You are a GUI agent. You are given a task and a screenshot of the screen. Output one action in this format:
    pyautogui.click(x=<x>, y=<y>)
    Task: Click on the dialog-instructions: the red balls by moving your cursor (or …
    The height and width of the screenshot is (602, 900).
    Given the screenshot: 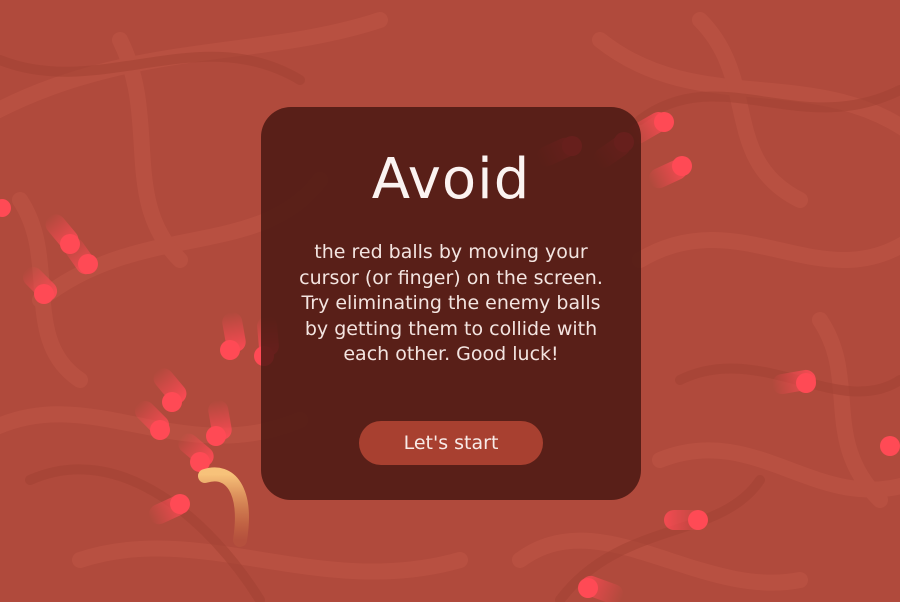 What is the action you would take?
    pyautogui.click(x=451, y=303)
    